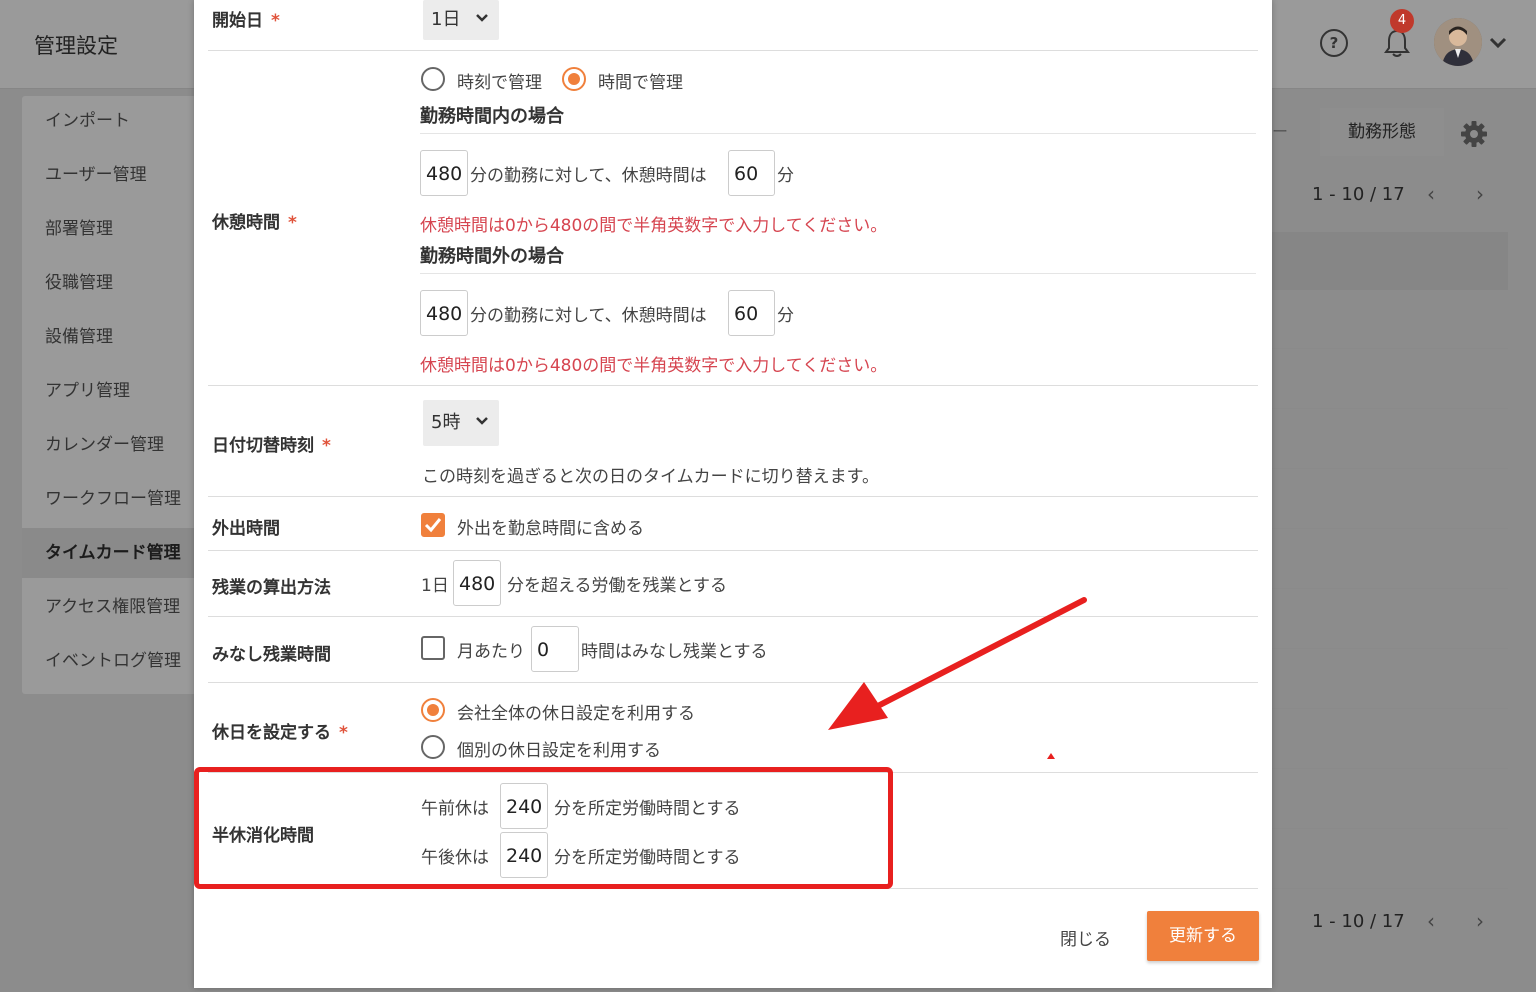 The image size is (1536, 992). Describe the element at coordinates (433, 747) in the screenshot. I see `holiday-individual-radio` at that location.